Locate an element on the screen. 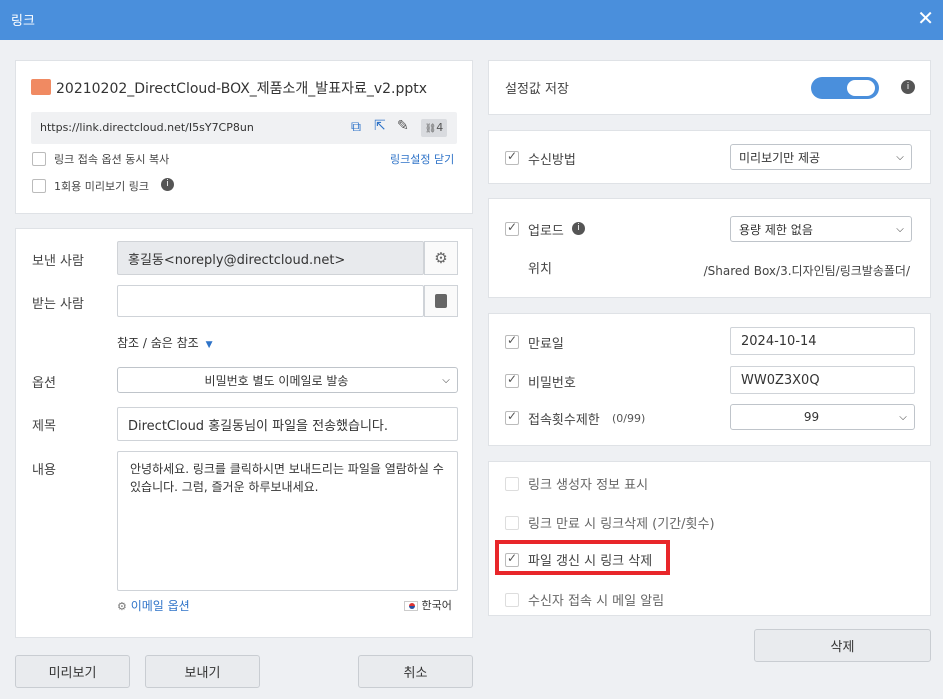  address-book-icon is located at coordinates (441, 301).